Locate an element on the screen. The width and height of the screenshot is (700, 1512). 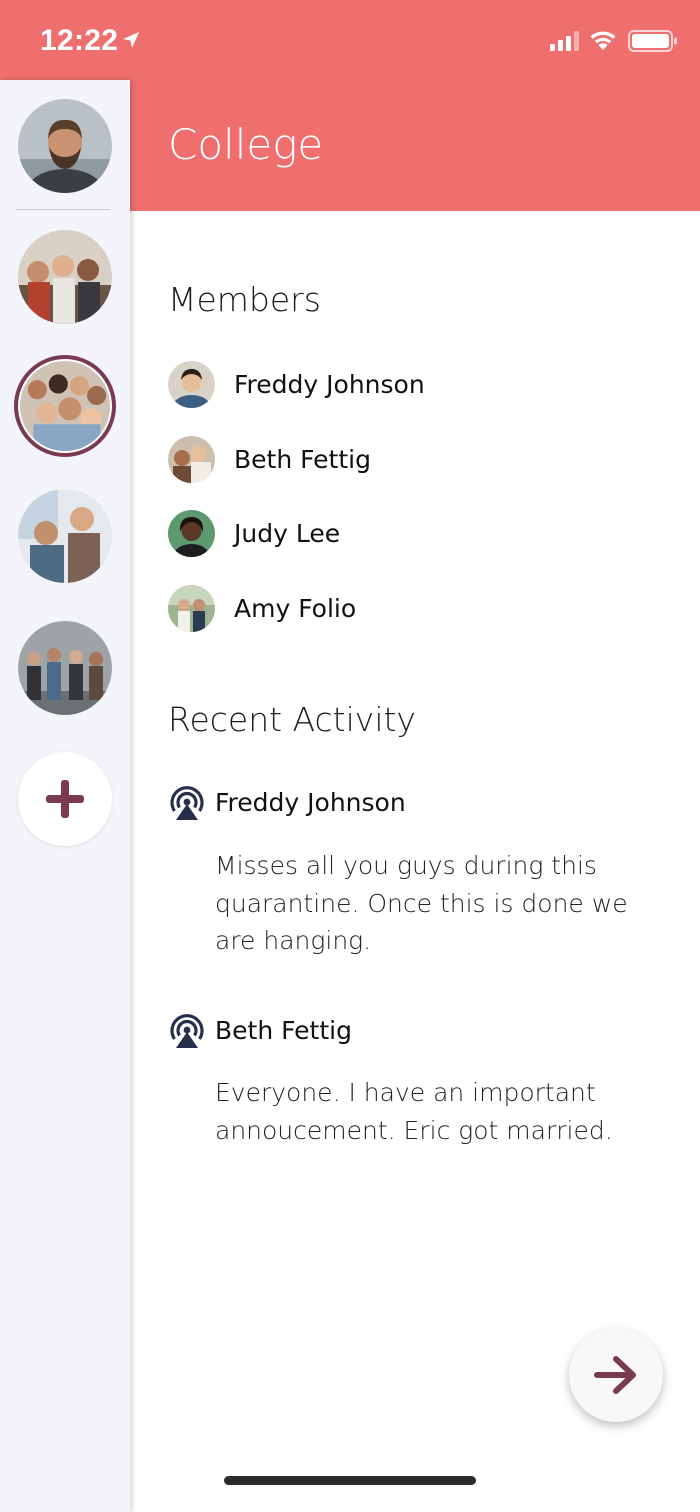
home-indicator is located at coordinates (350, 1480).